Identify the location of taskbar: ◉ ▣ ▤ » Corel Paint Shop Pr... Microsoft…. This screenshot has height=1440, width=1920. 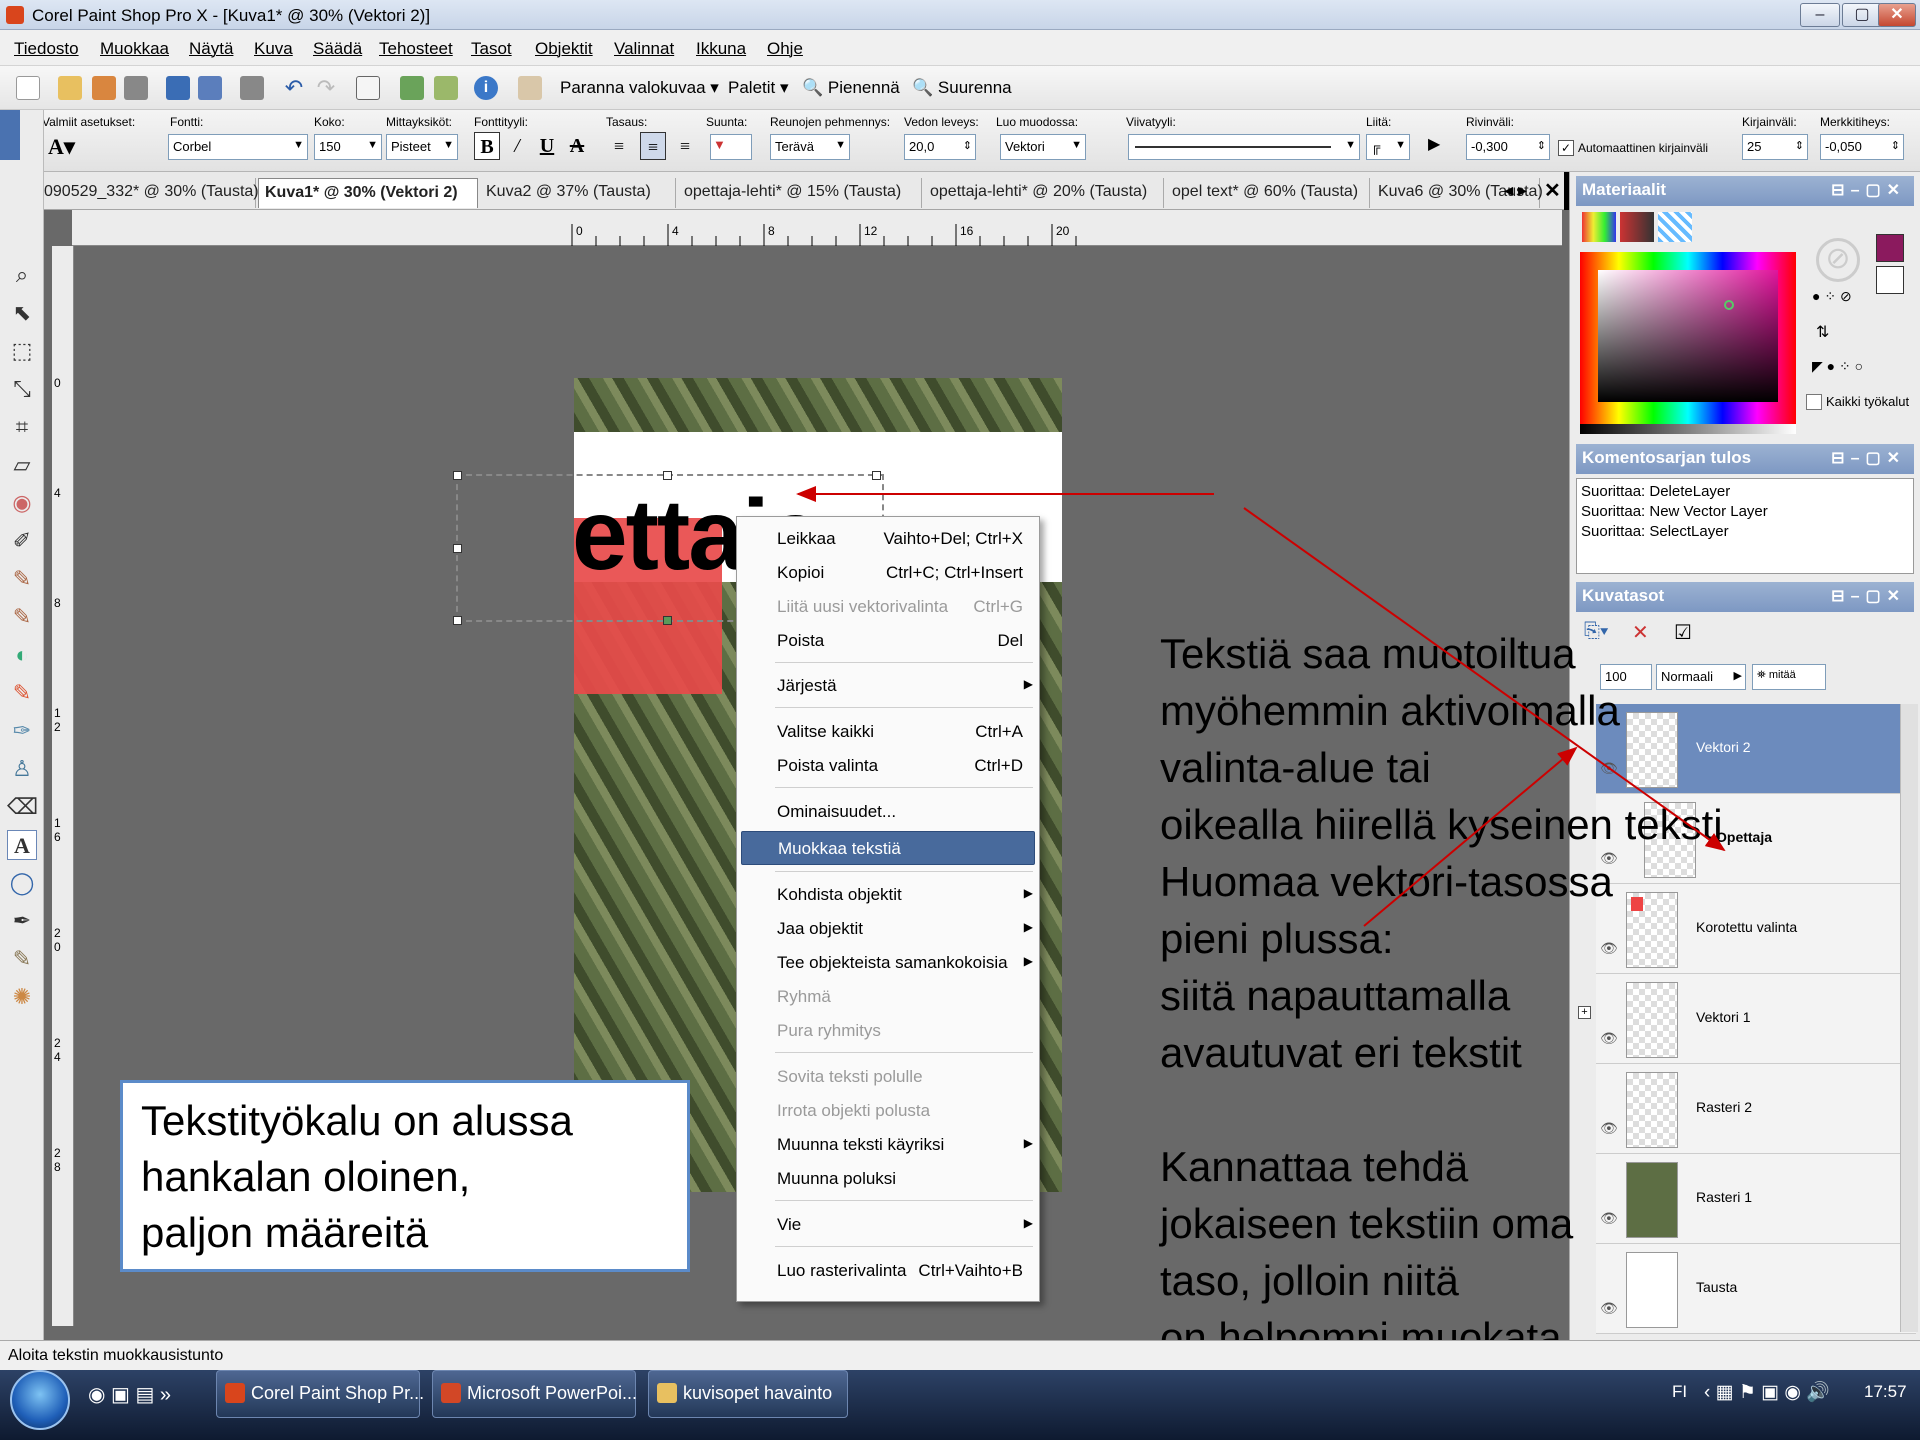
(960, 1405).